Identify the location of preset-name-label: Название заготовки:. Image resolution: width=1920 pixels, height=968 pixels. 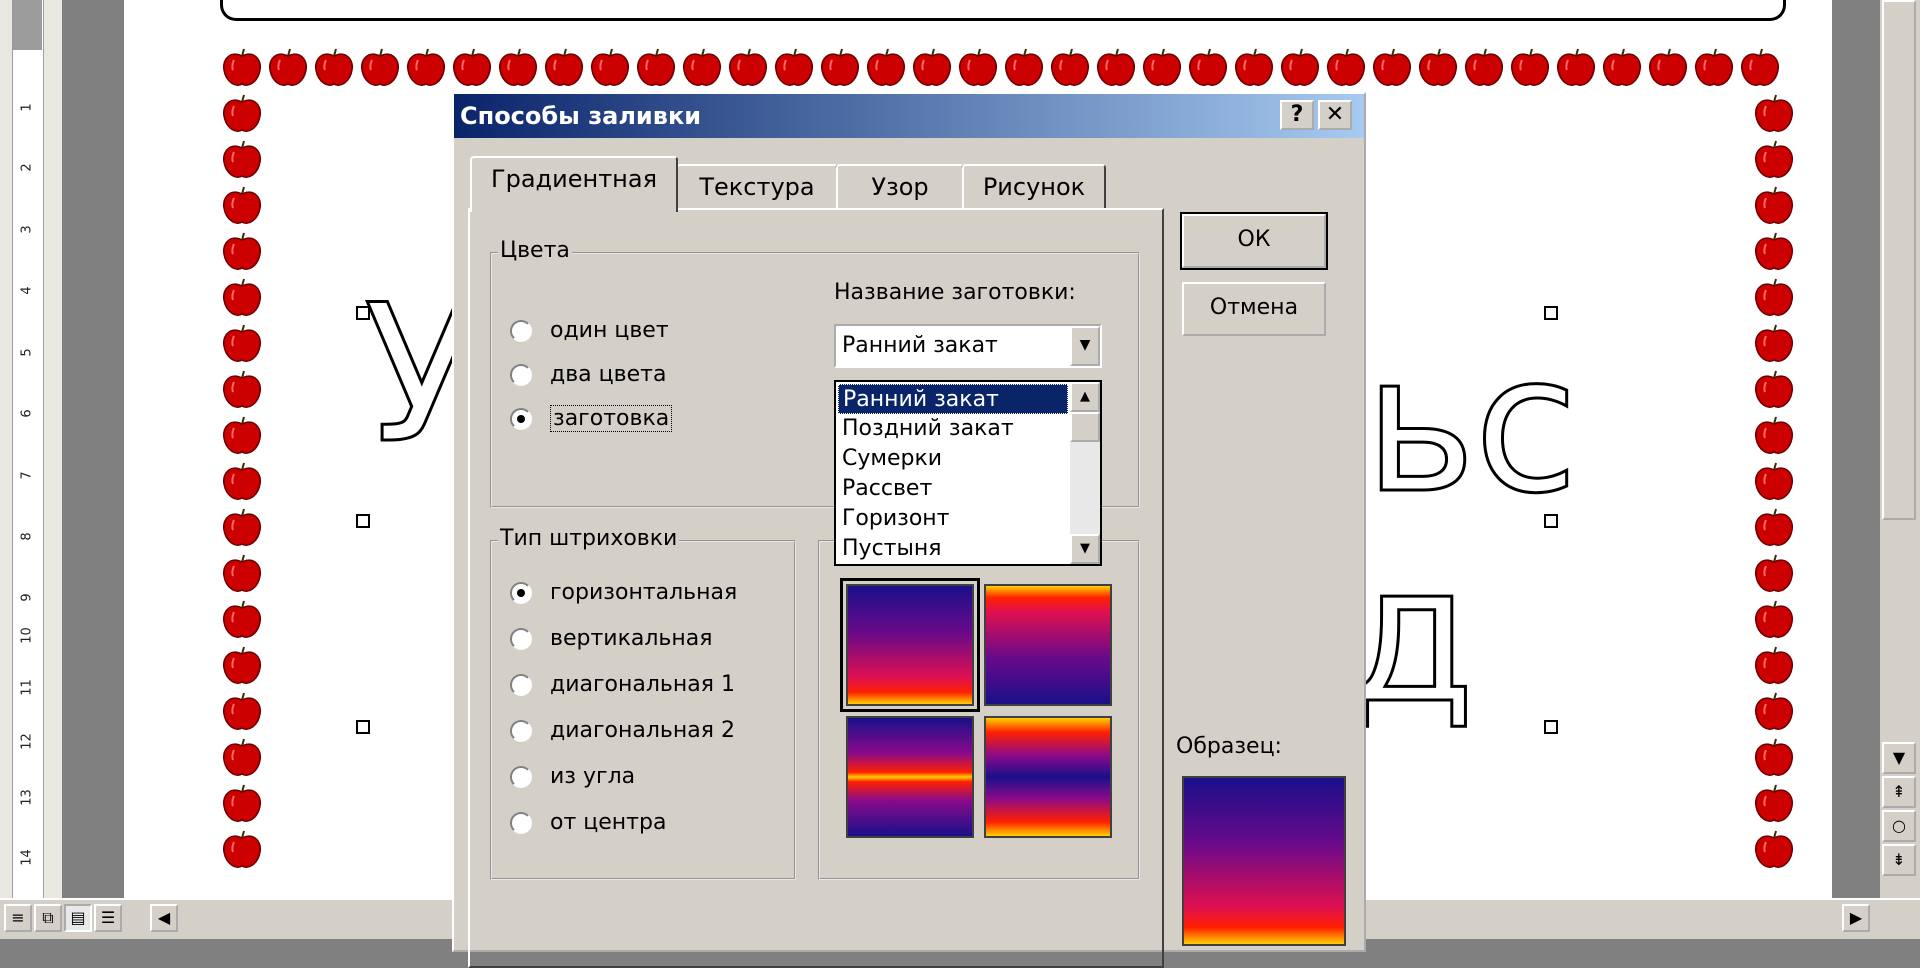
(955, 292).